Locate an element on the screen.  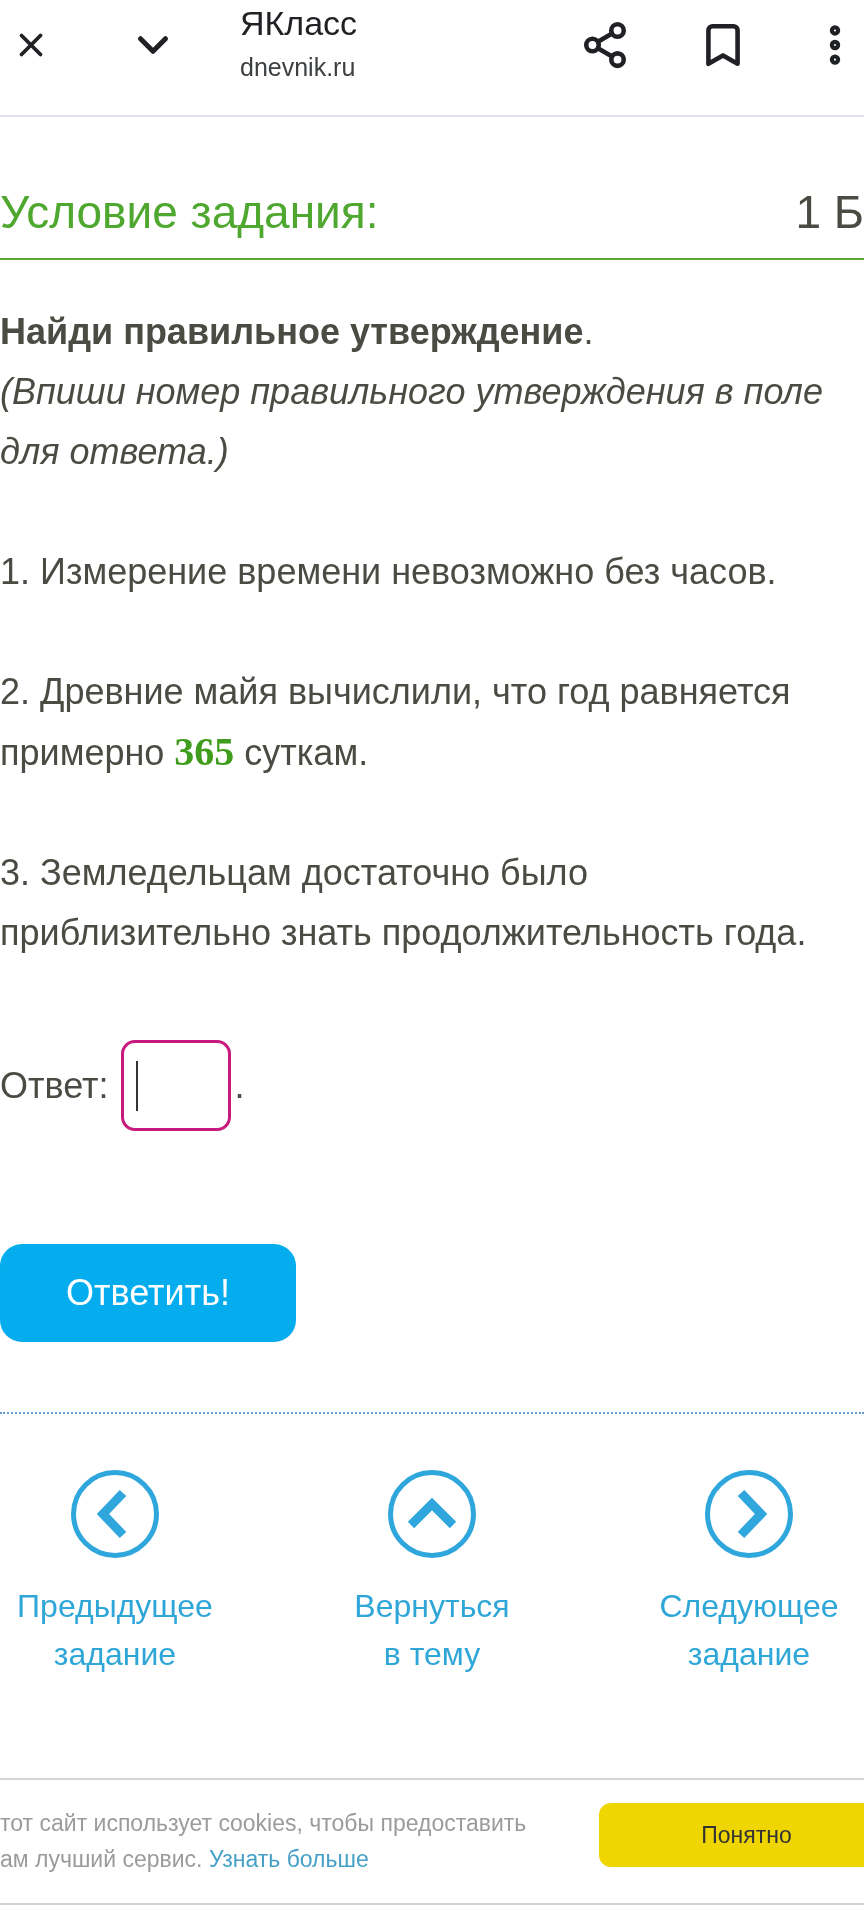
answer-period: . is located at coordinates (239, 1085).